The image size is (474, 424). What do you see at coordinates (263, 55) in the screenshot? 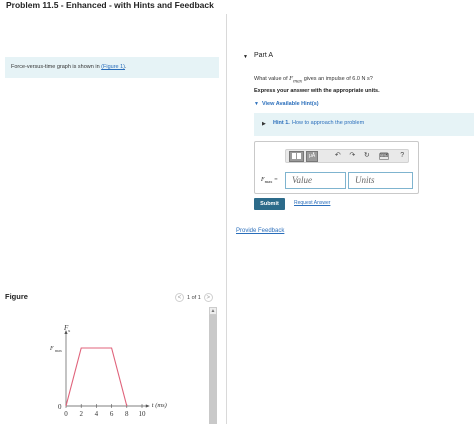
I see `part-label: Part A` at bounding box center [263, 55].